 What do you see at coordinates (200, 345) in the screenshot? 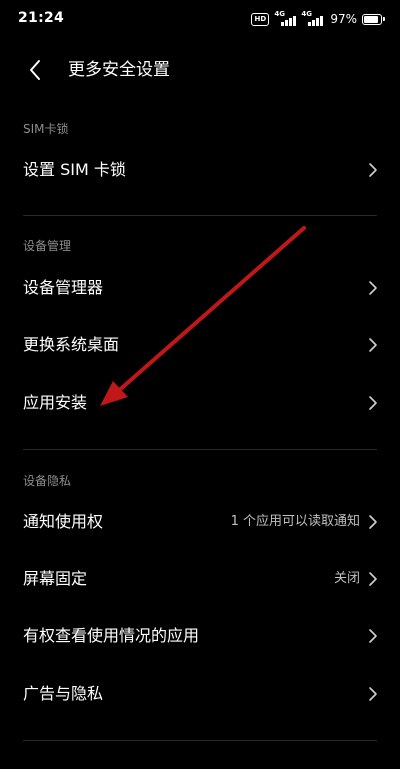
I see `row-change-launcher: 更换系统桌面` at bounding box center [200, 345].